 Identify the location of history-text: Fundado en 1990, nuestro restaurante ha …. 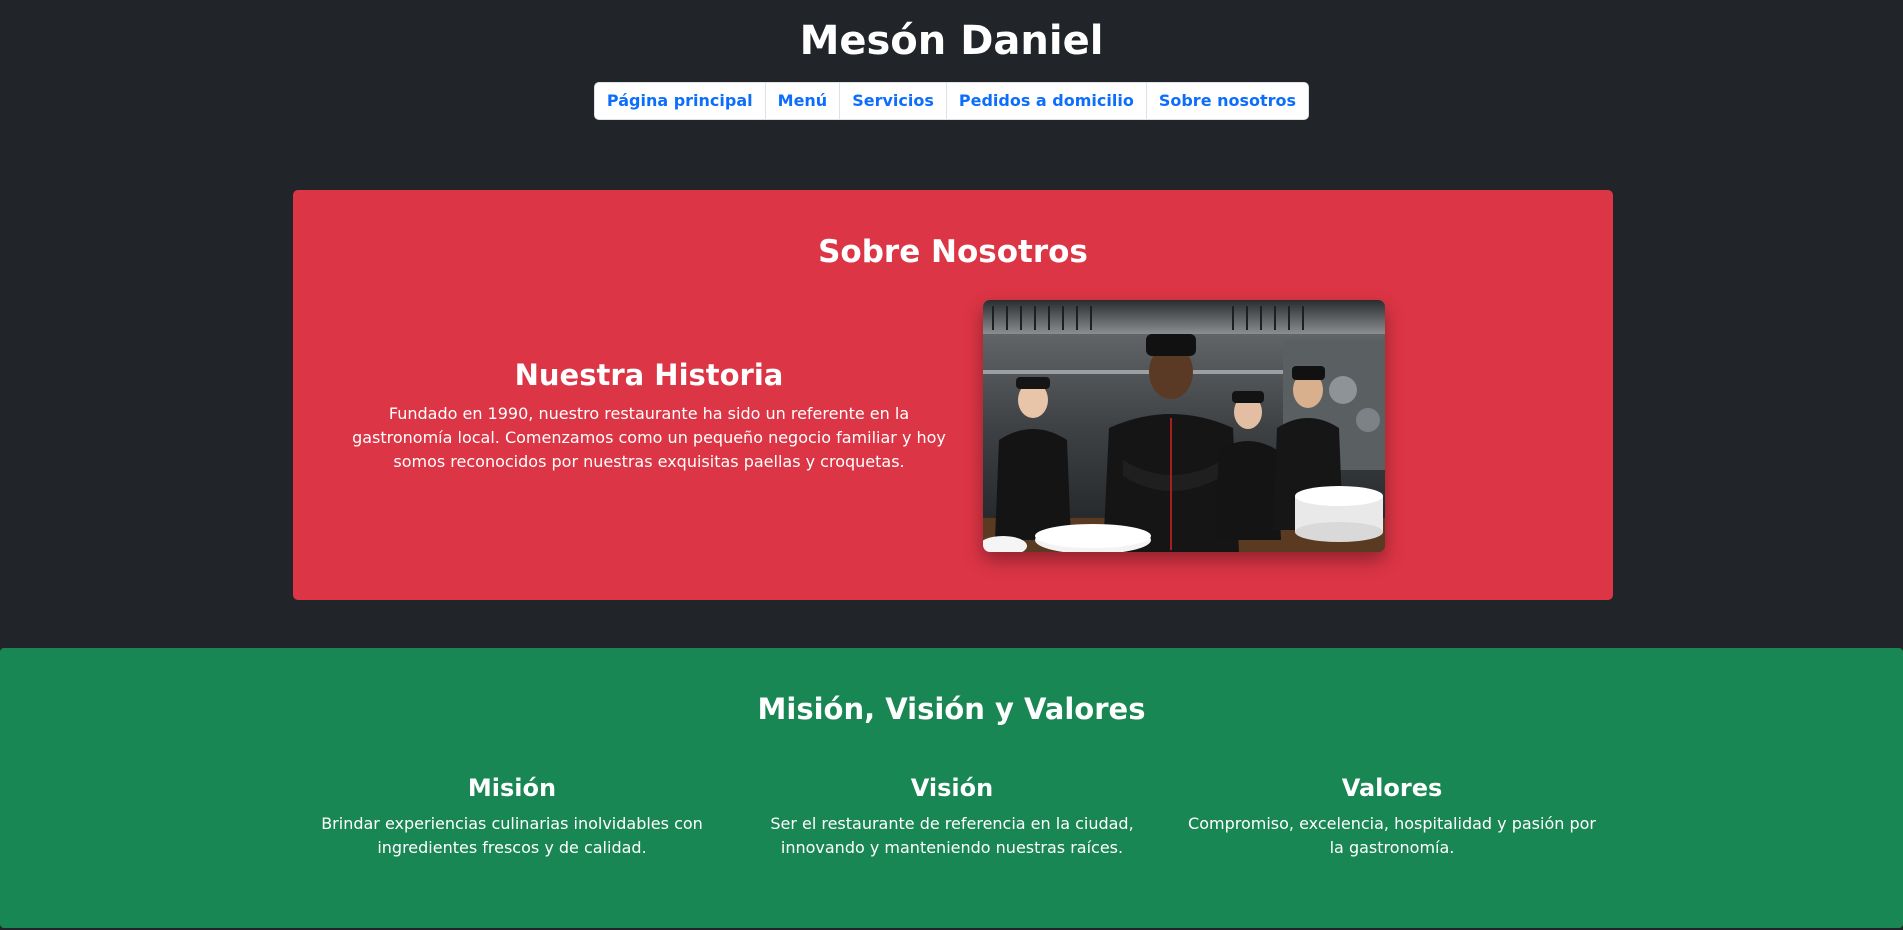
(649, 437).